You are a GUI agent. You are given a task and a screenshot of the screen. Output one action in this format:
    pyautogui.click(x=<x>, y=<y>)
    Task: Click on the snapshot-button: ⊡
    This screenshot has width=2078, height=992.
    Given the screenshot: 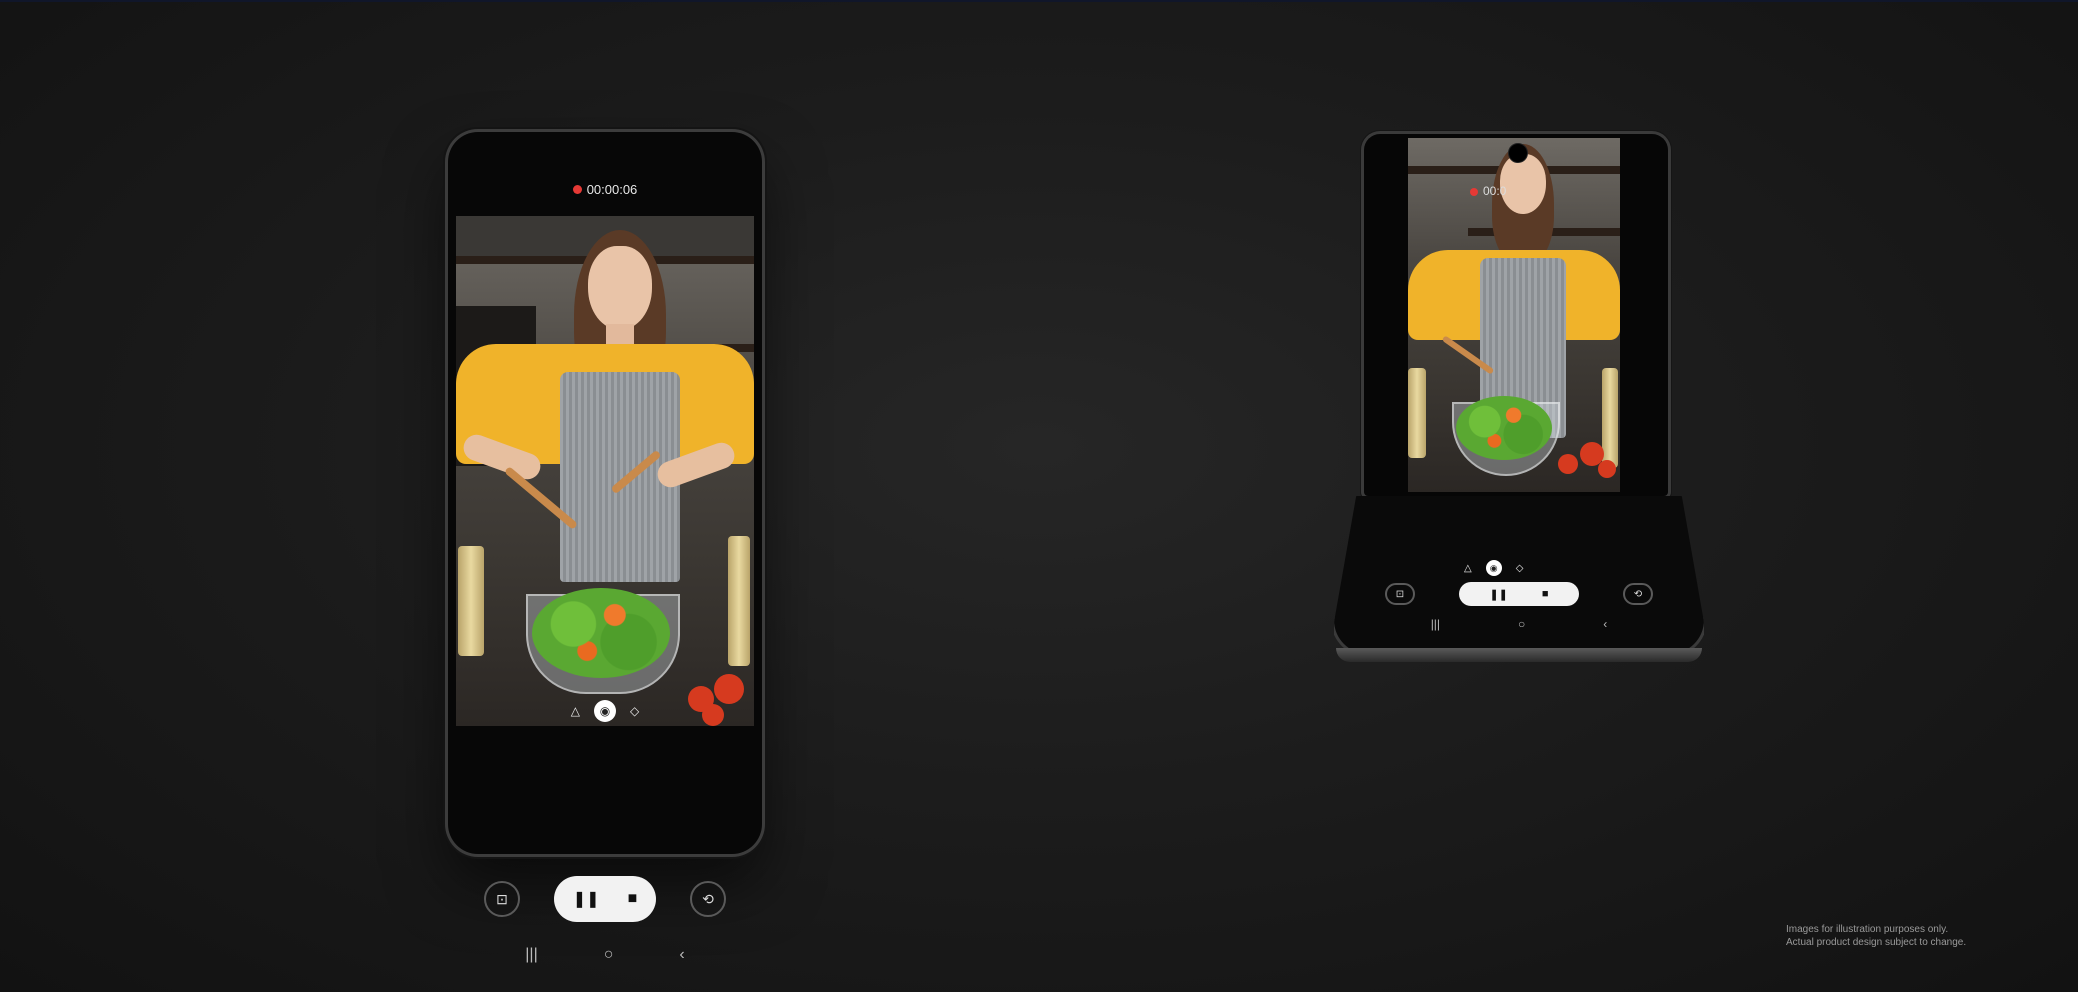 What is the action you would take?
    pyautogui.click(x=502, y=899)
    